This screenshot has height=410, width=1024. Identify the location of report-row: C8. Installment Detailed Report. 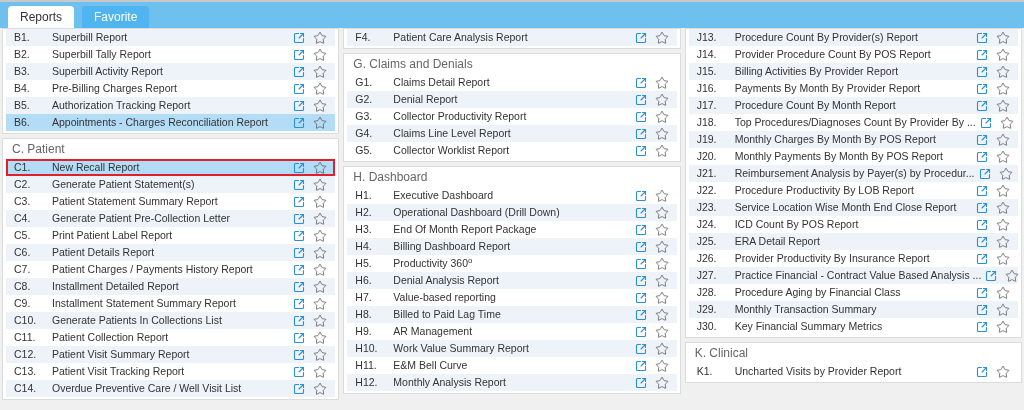
(171, 286).